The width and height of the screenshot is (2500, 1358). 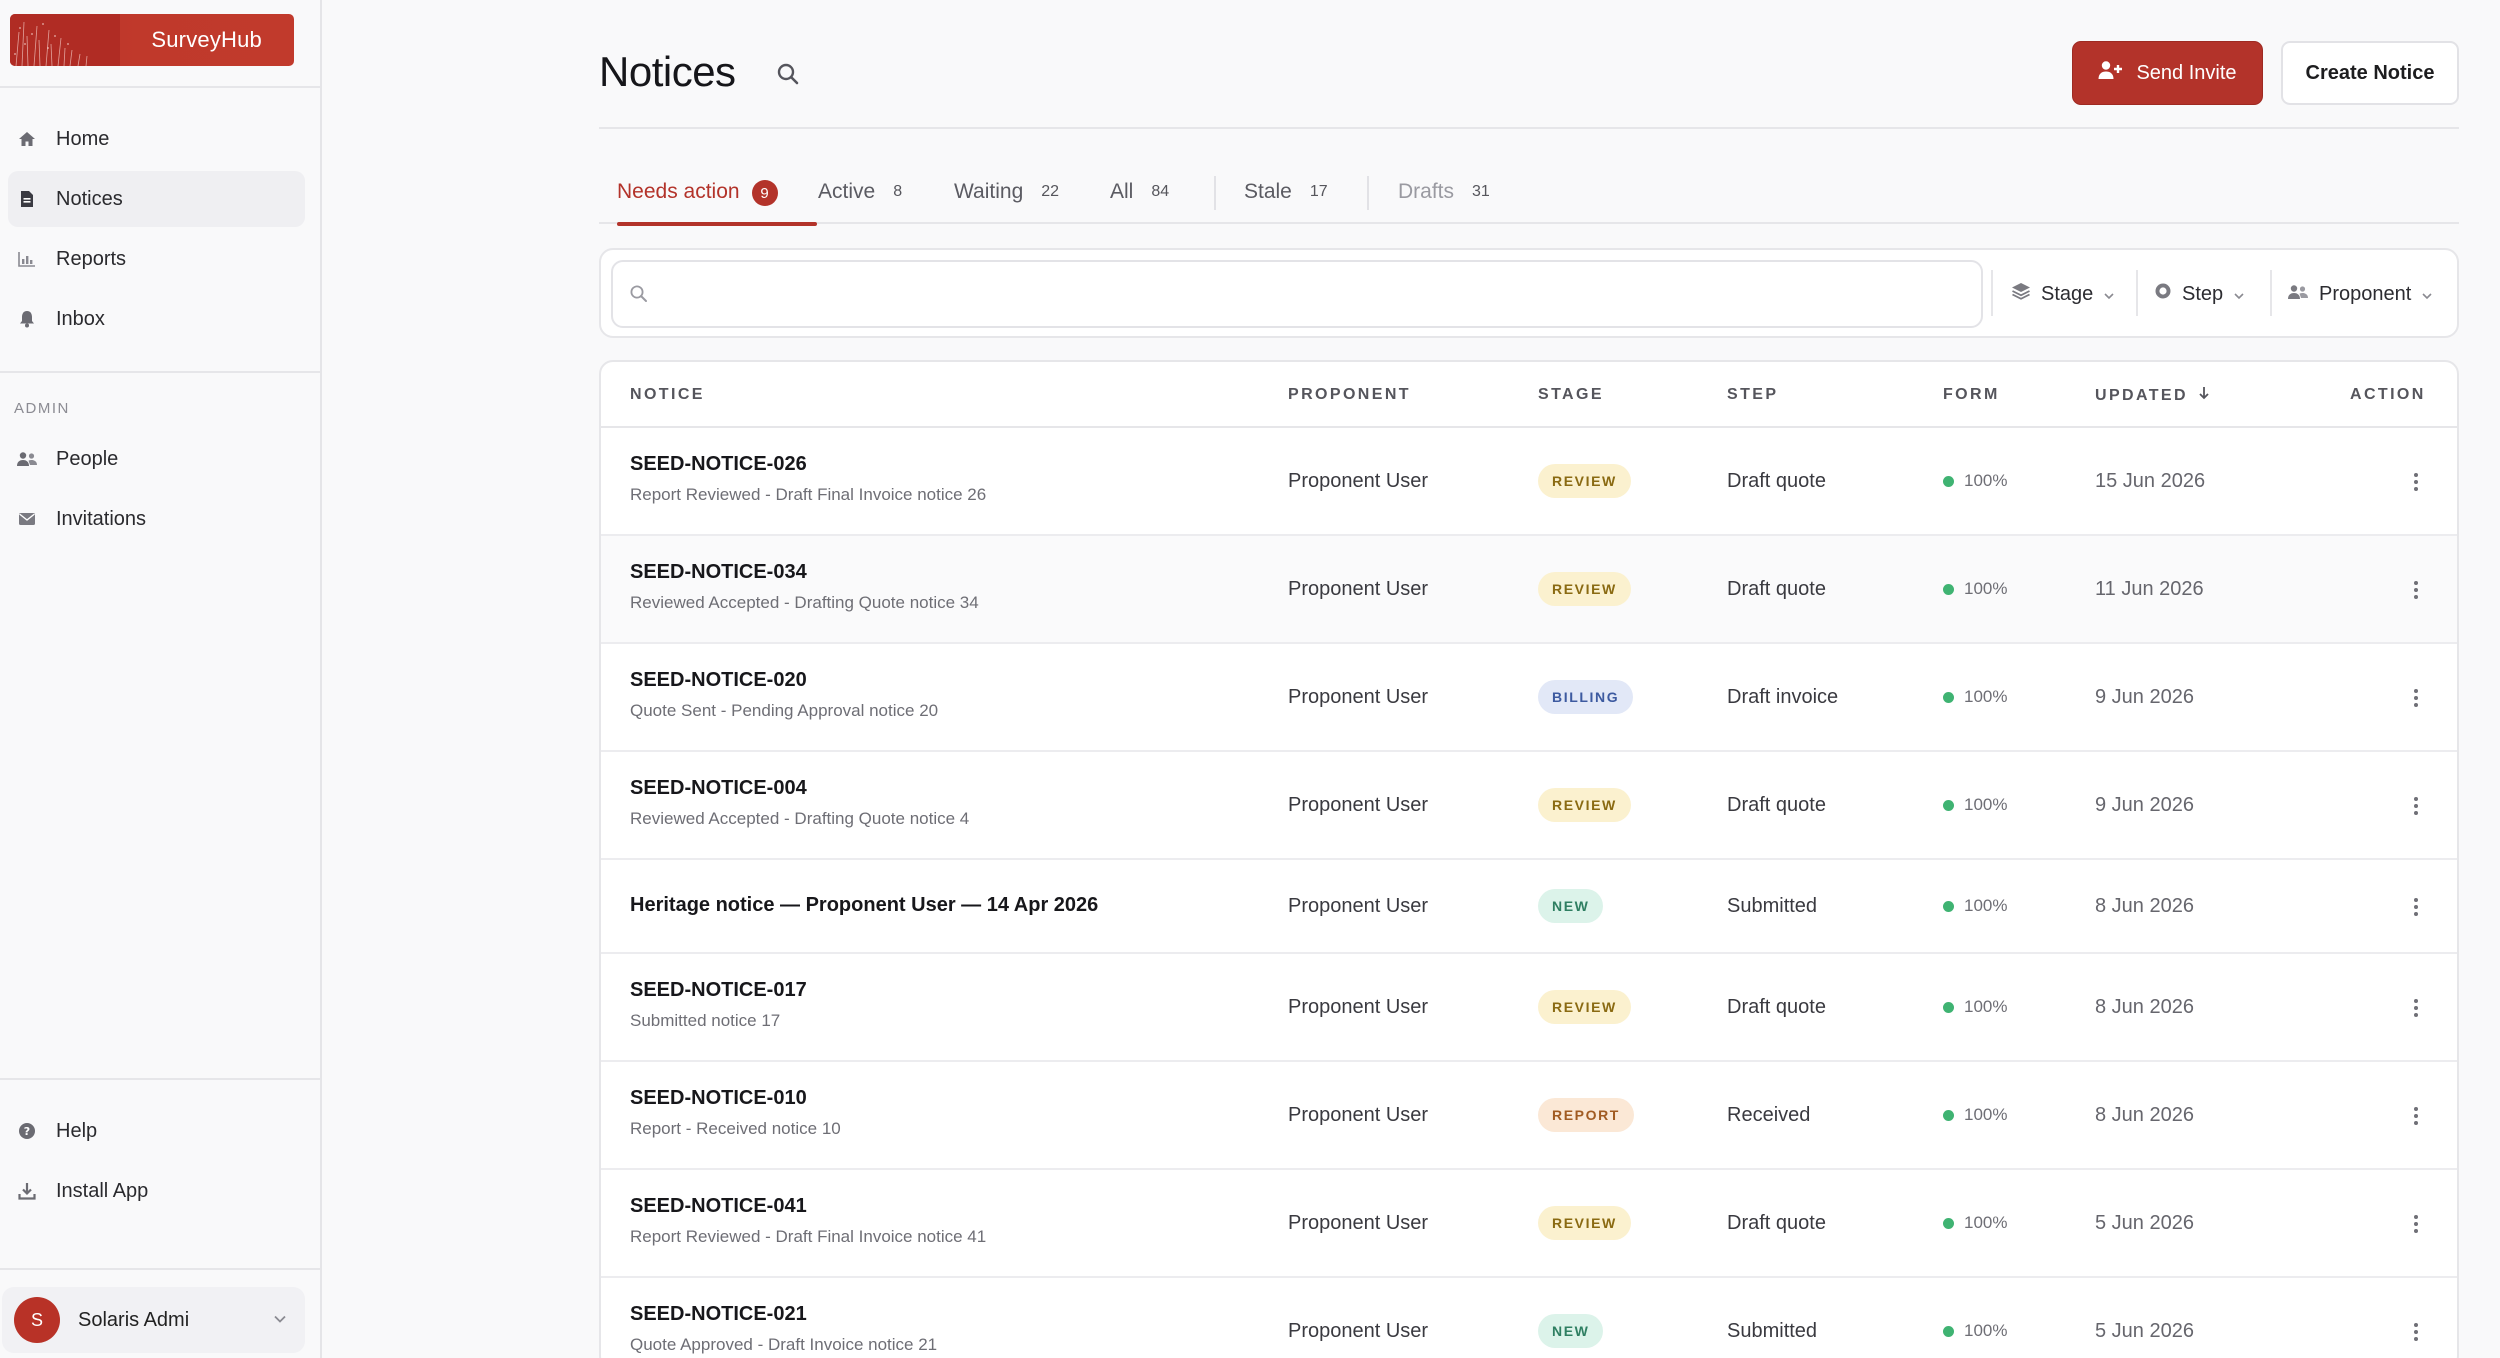 I want to click on proponent-cell: Proponent User, so click(x=1358, y=589).